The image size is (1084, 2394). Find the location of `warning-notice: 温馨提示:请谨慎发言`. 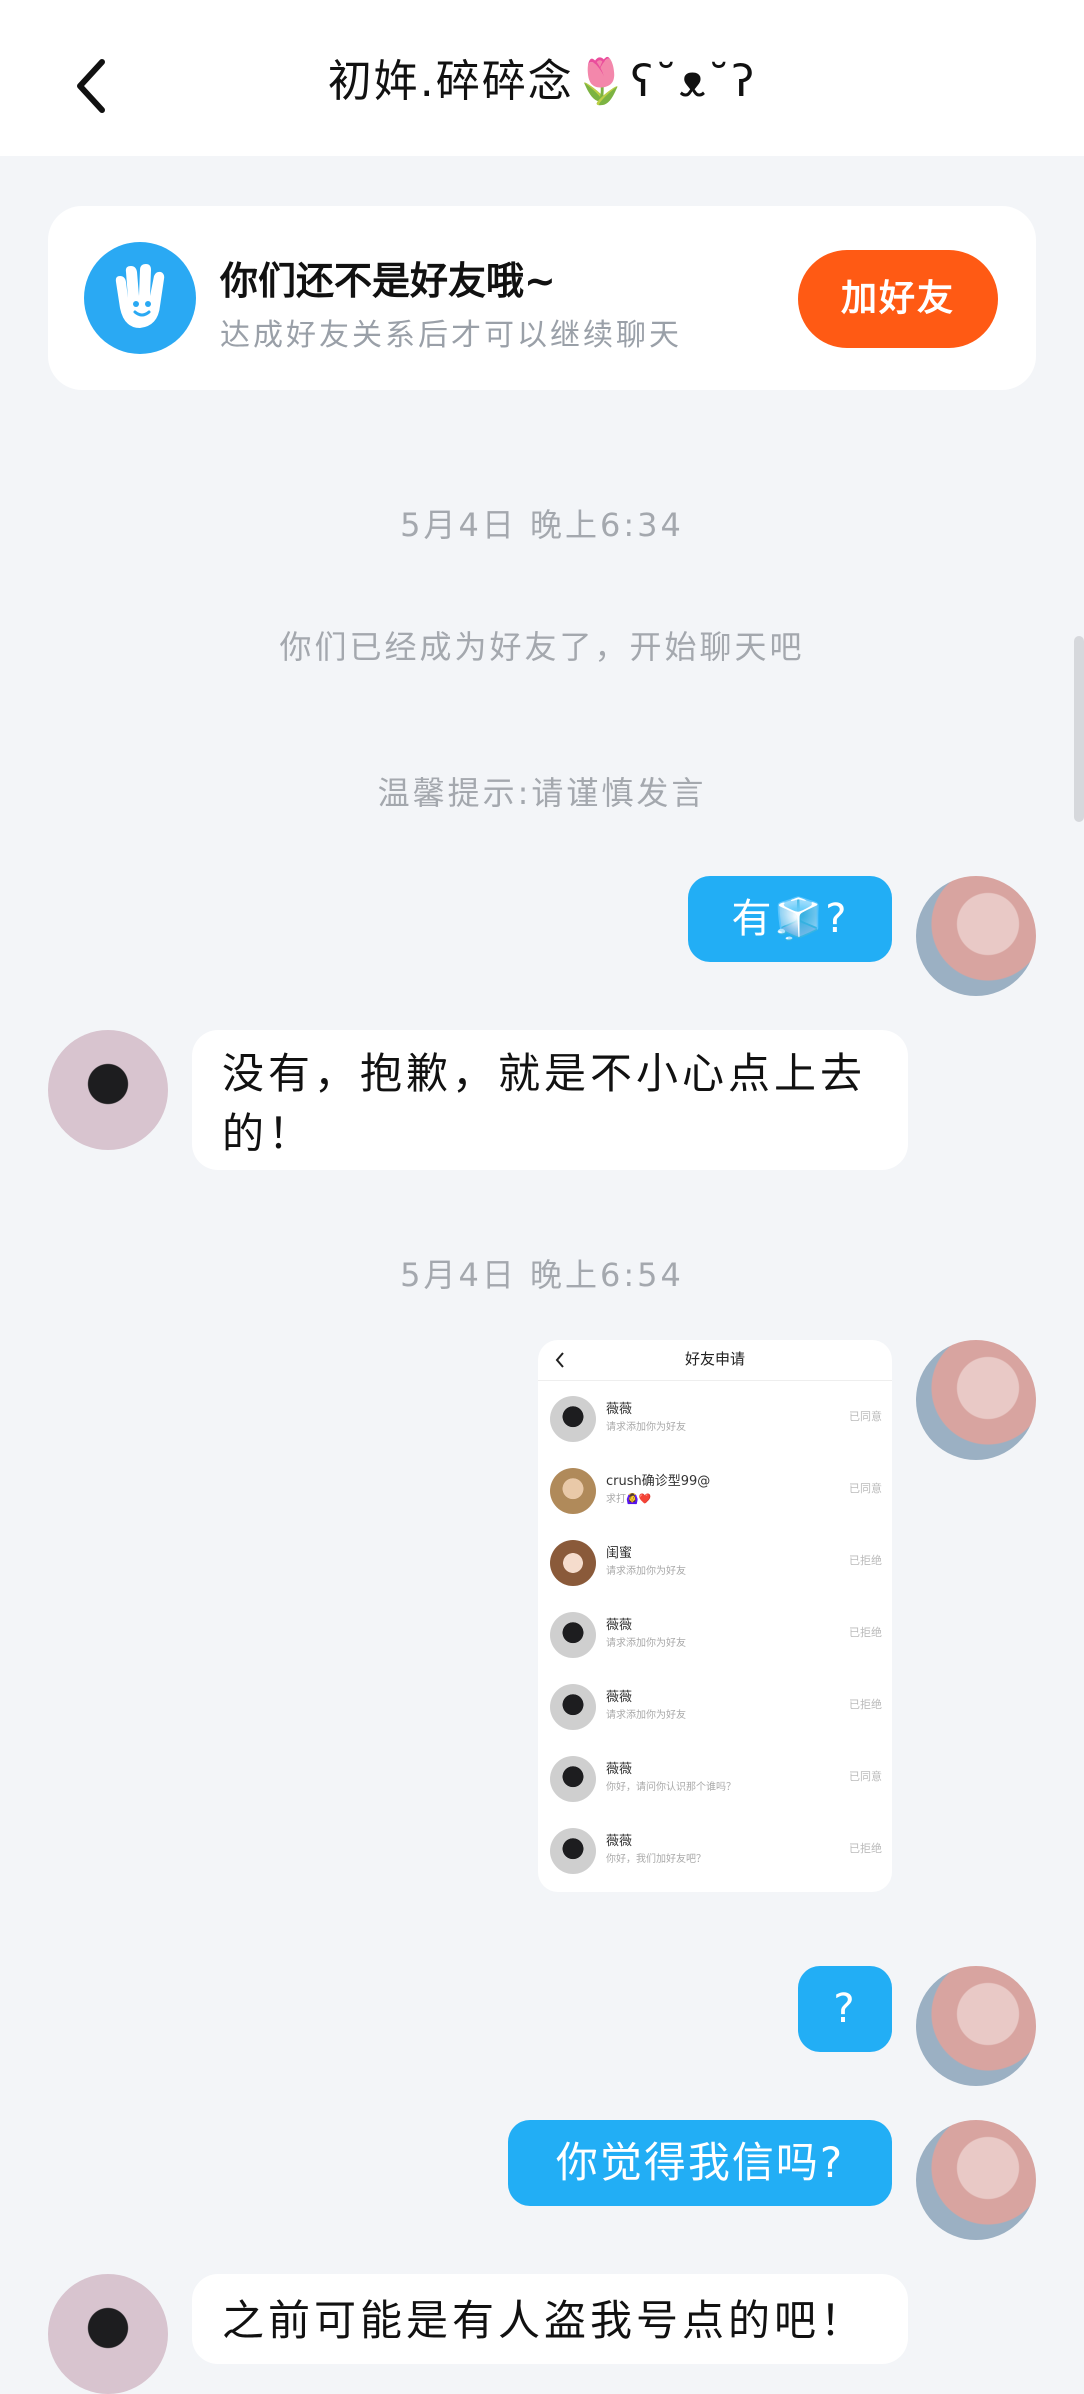

warning-notice: 温馨提示:请谨慎发言 is located at coordinates (542, 793).